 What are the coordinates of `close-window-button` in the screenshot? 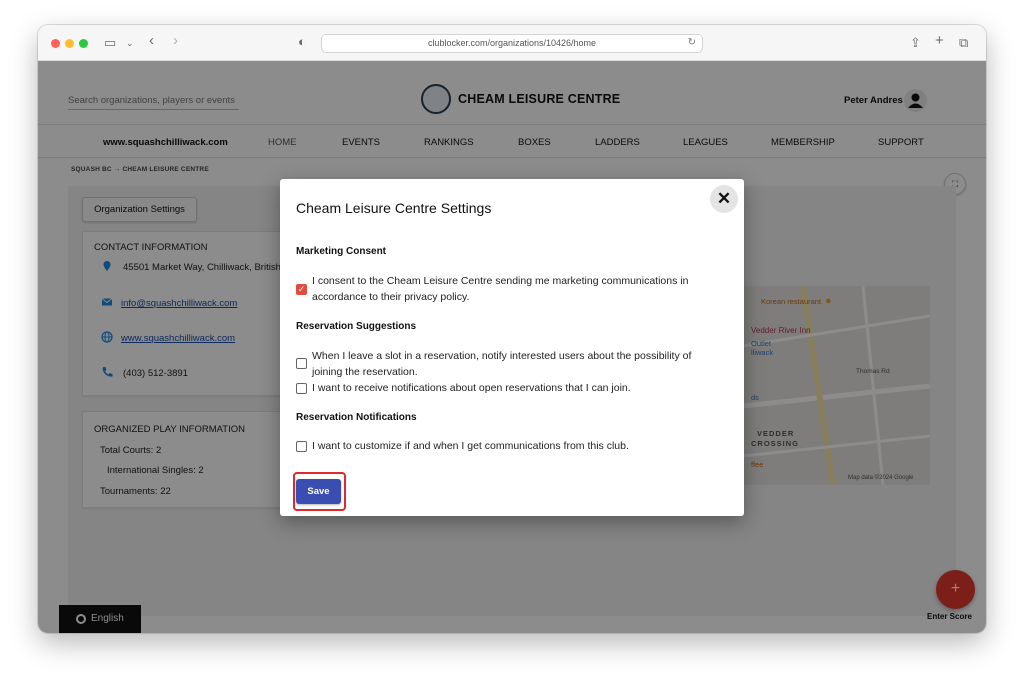 It's located at (55, 43).